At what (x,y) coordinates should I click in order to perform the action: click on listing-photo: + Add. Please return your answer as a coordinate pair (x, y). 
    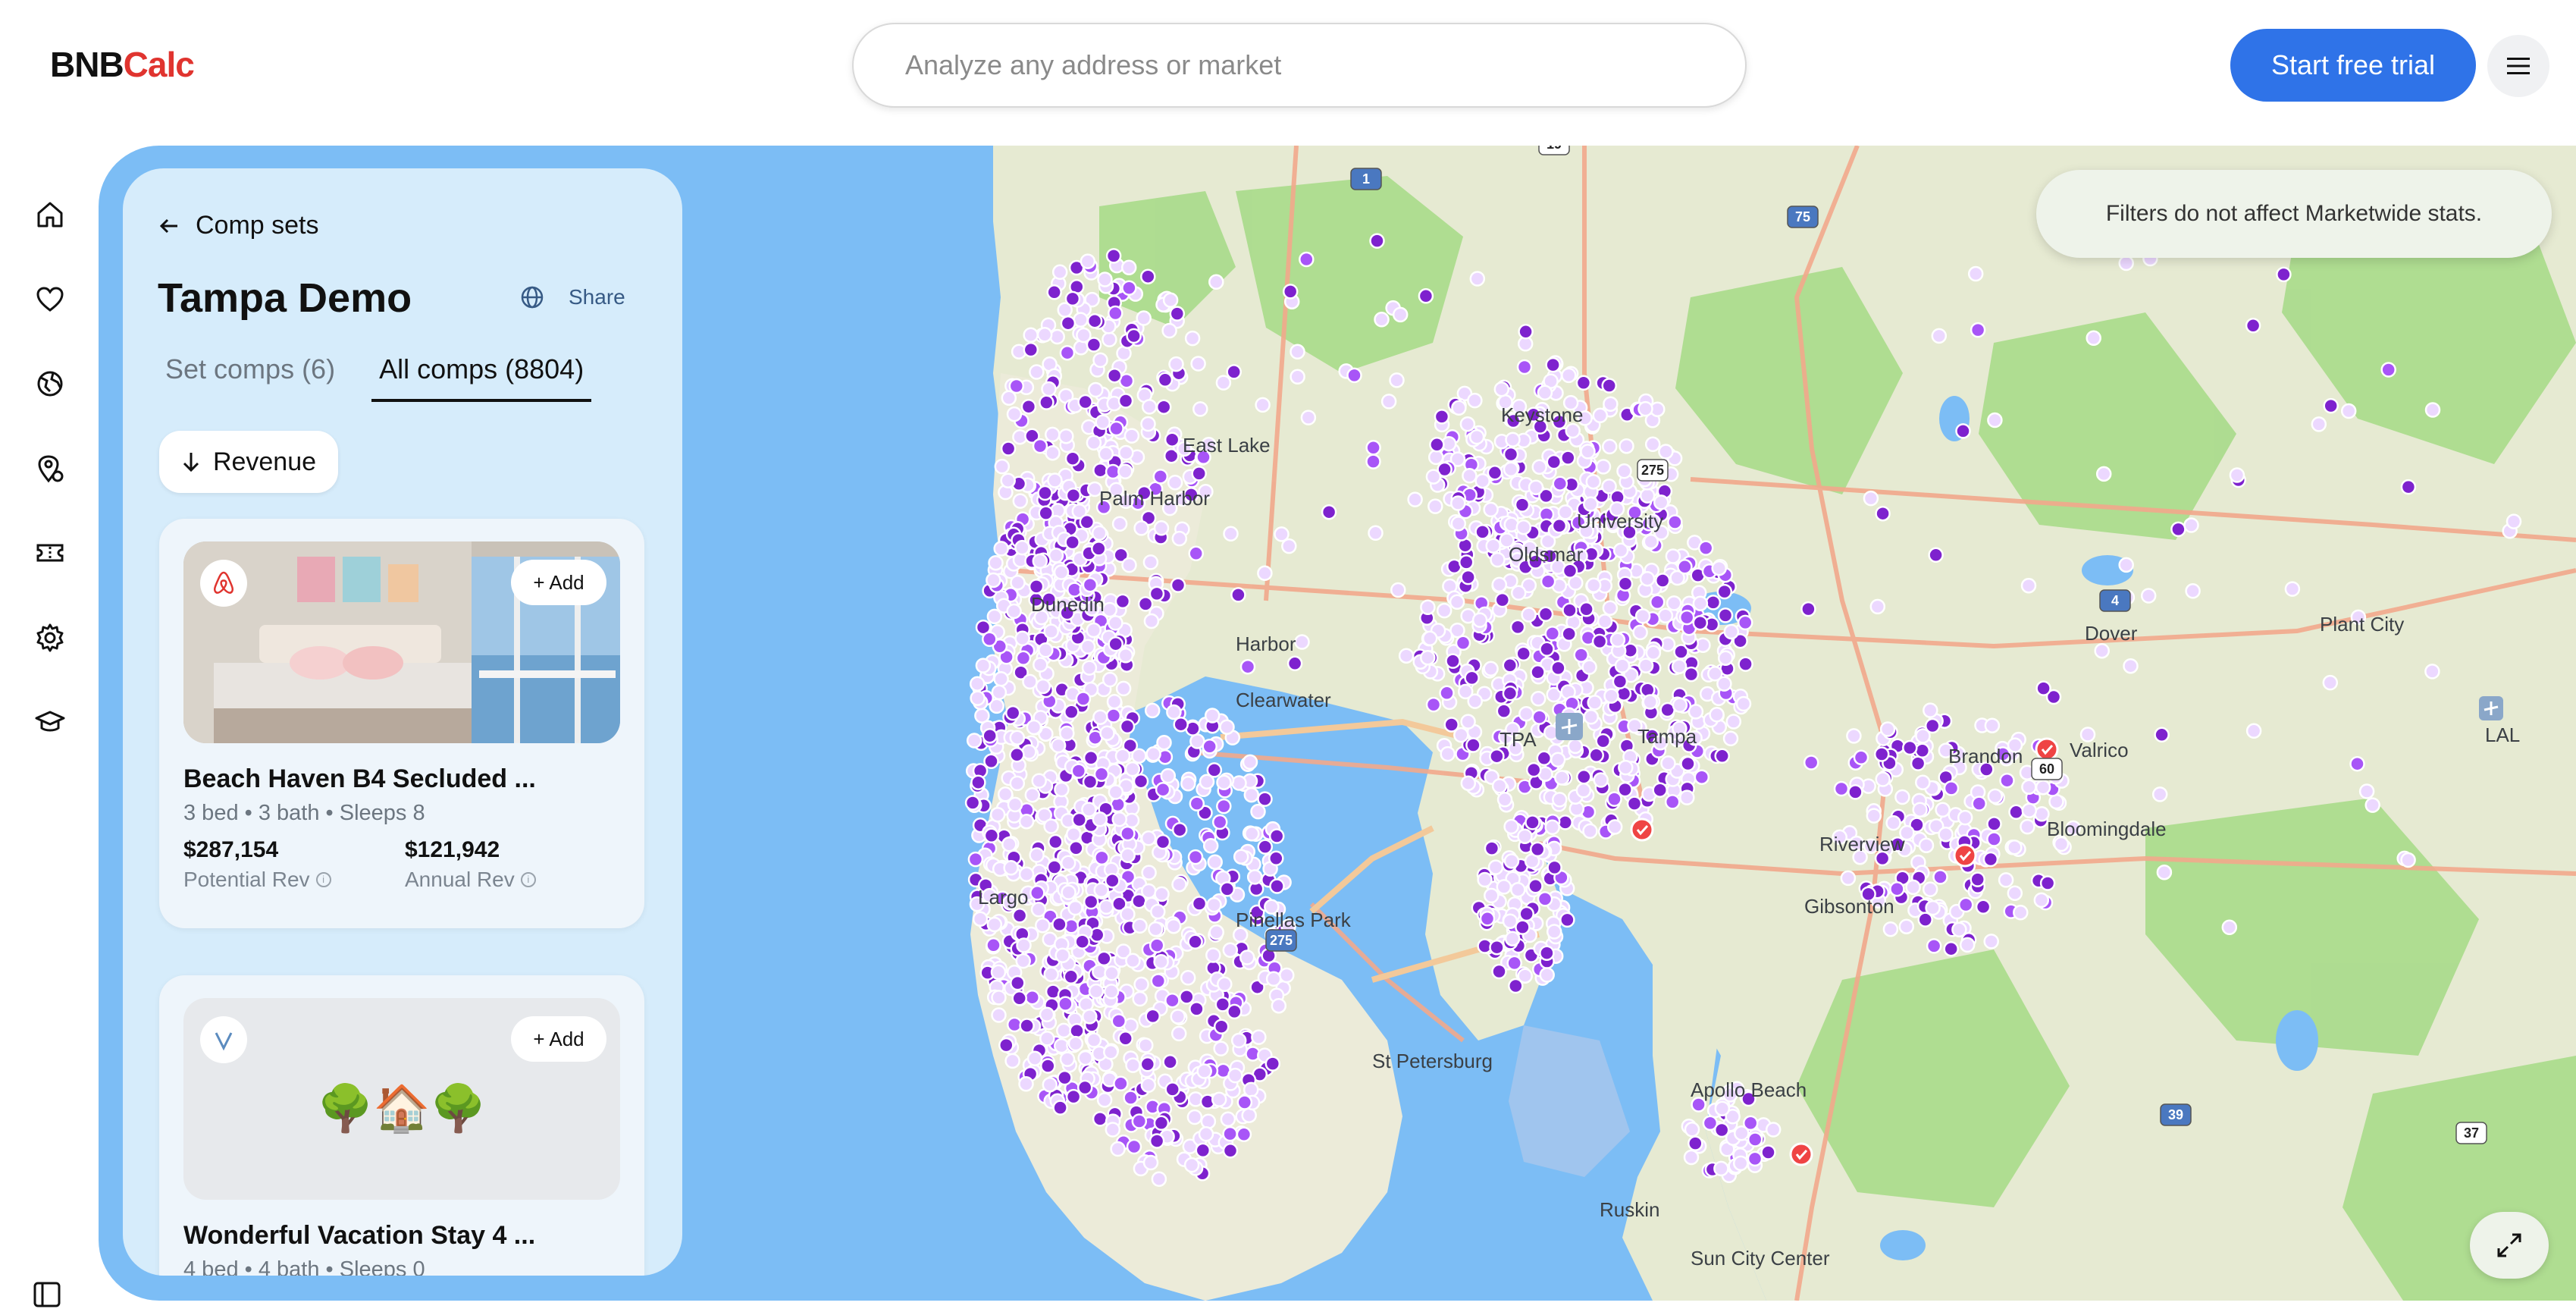
    Looking at the image, I should click on (401, 642).